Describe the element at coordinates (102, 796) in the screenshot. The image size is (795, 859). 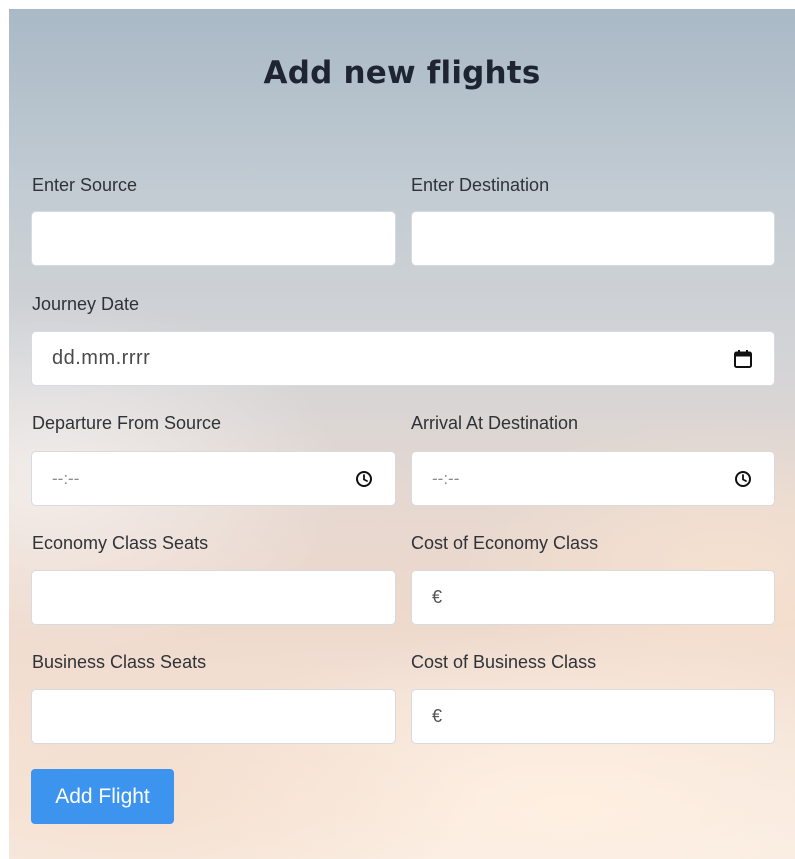
I see `add-flight-button: Add Flight` at that location.